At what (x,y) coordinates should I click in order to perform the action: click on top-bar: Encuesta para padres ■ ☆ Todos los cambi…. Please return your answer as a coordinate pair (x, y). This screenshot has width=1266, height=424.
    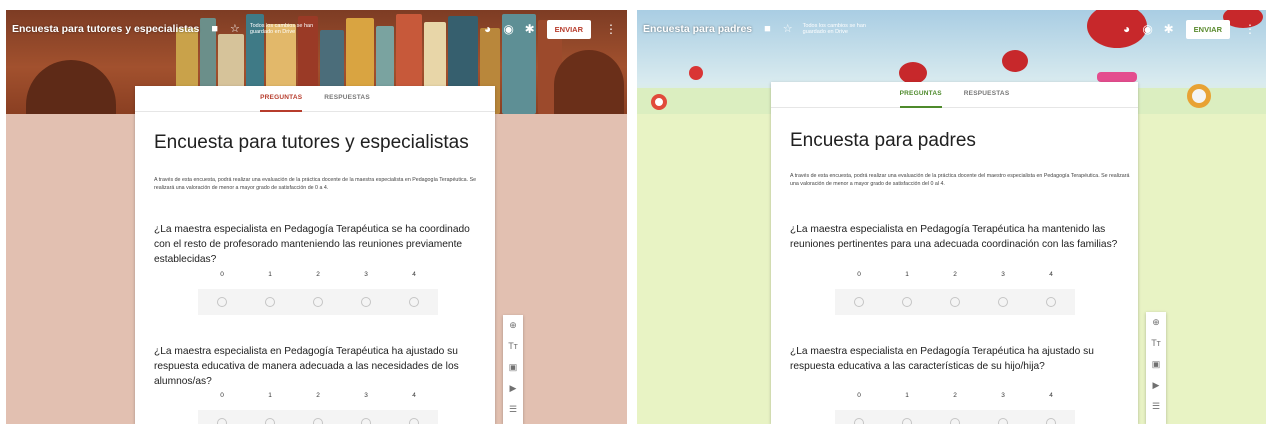
    Looking at the image, I should click on (951, 29).